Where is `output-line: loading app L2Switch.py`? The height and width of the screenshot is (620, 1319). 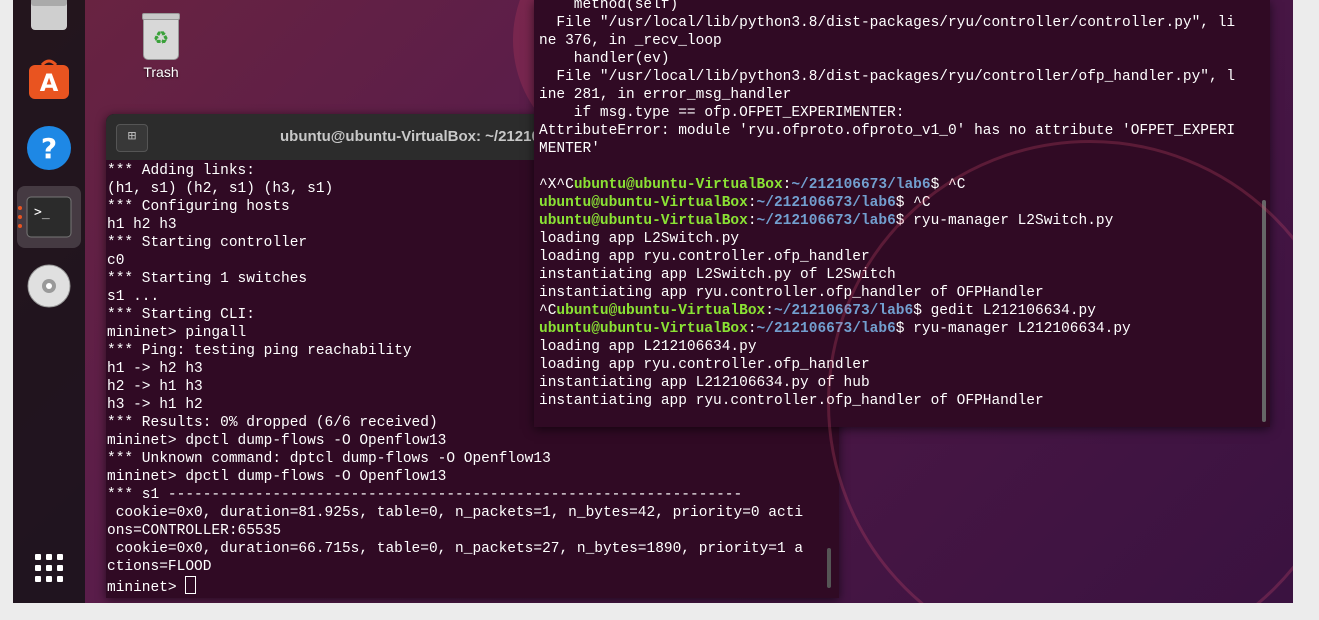 output-line: loading app L2Switch.py is located at coordinates (639, 239).